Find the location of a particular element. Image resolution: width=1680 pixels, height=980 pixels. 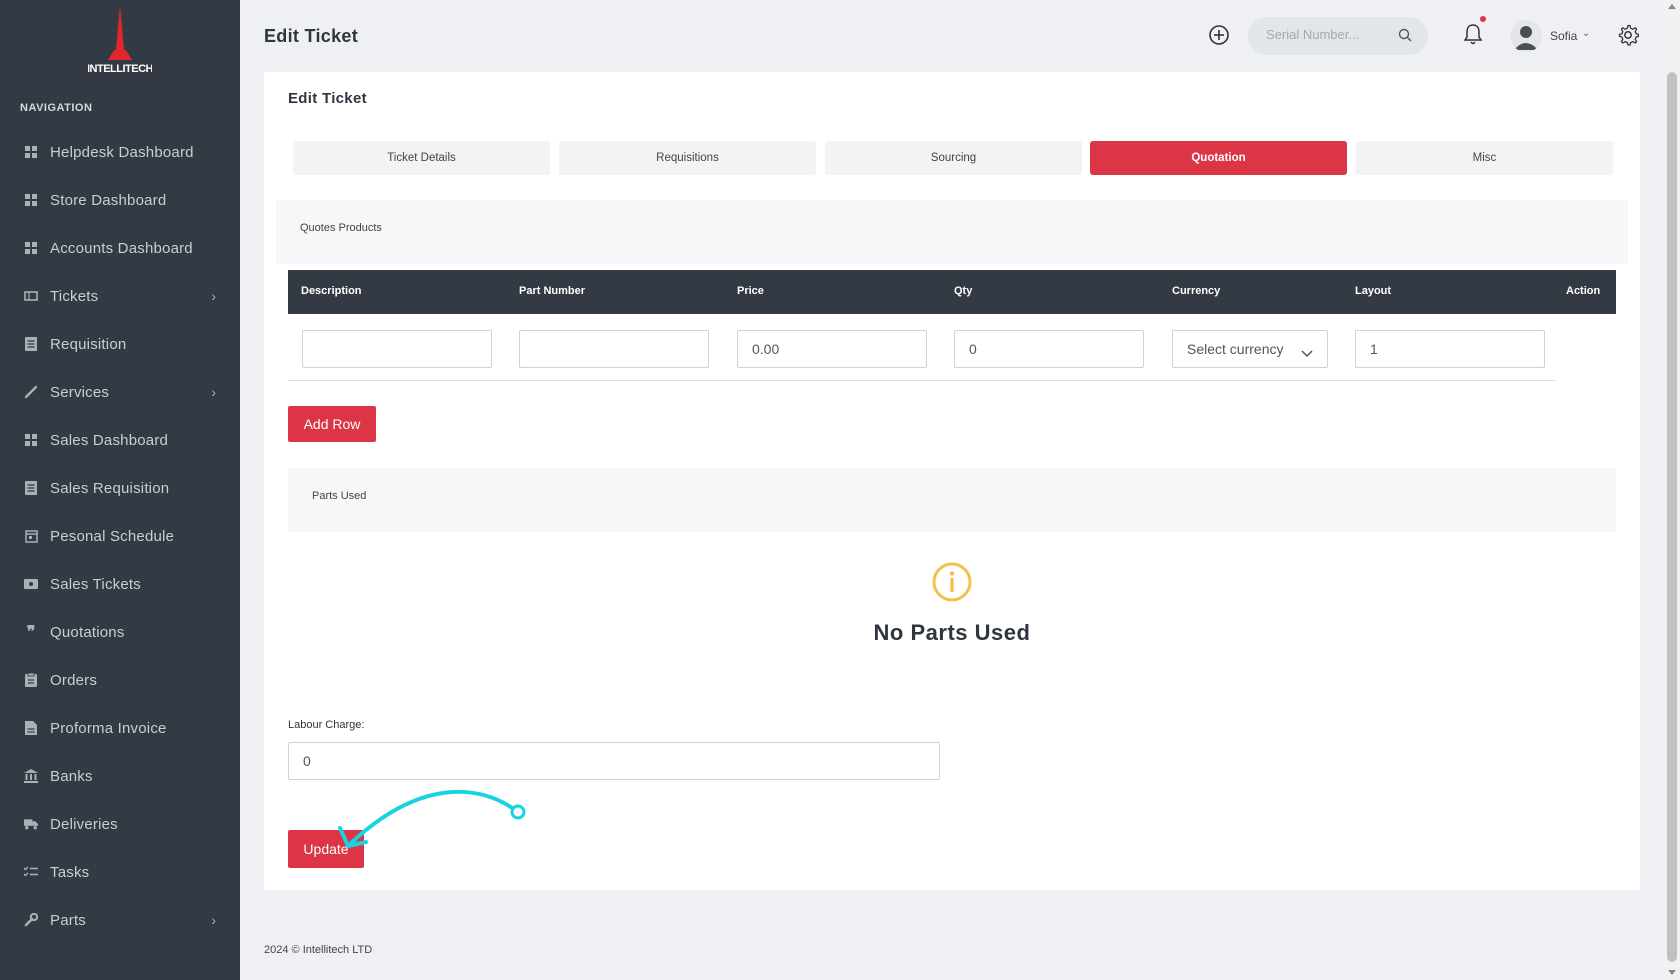

sidebar-item-requisition: Requisition is located at coordinates (120, 344).